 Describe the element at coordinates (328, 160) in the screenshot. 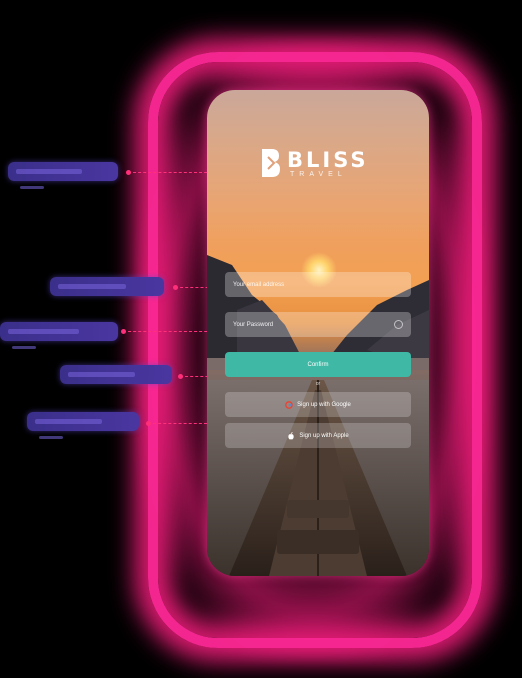

I see `brand-name: BLISS` at that location.